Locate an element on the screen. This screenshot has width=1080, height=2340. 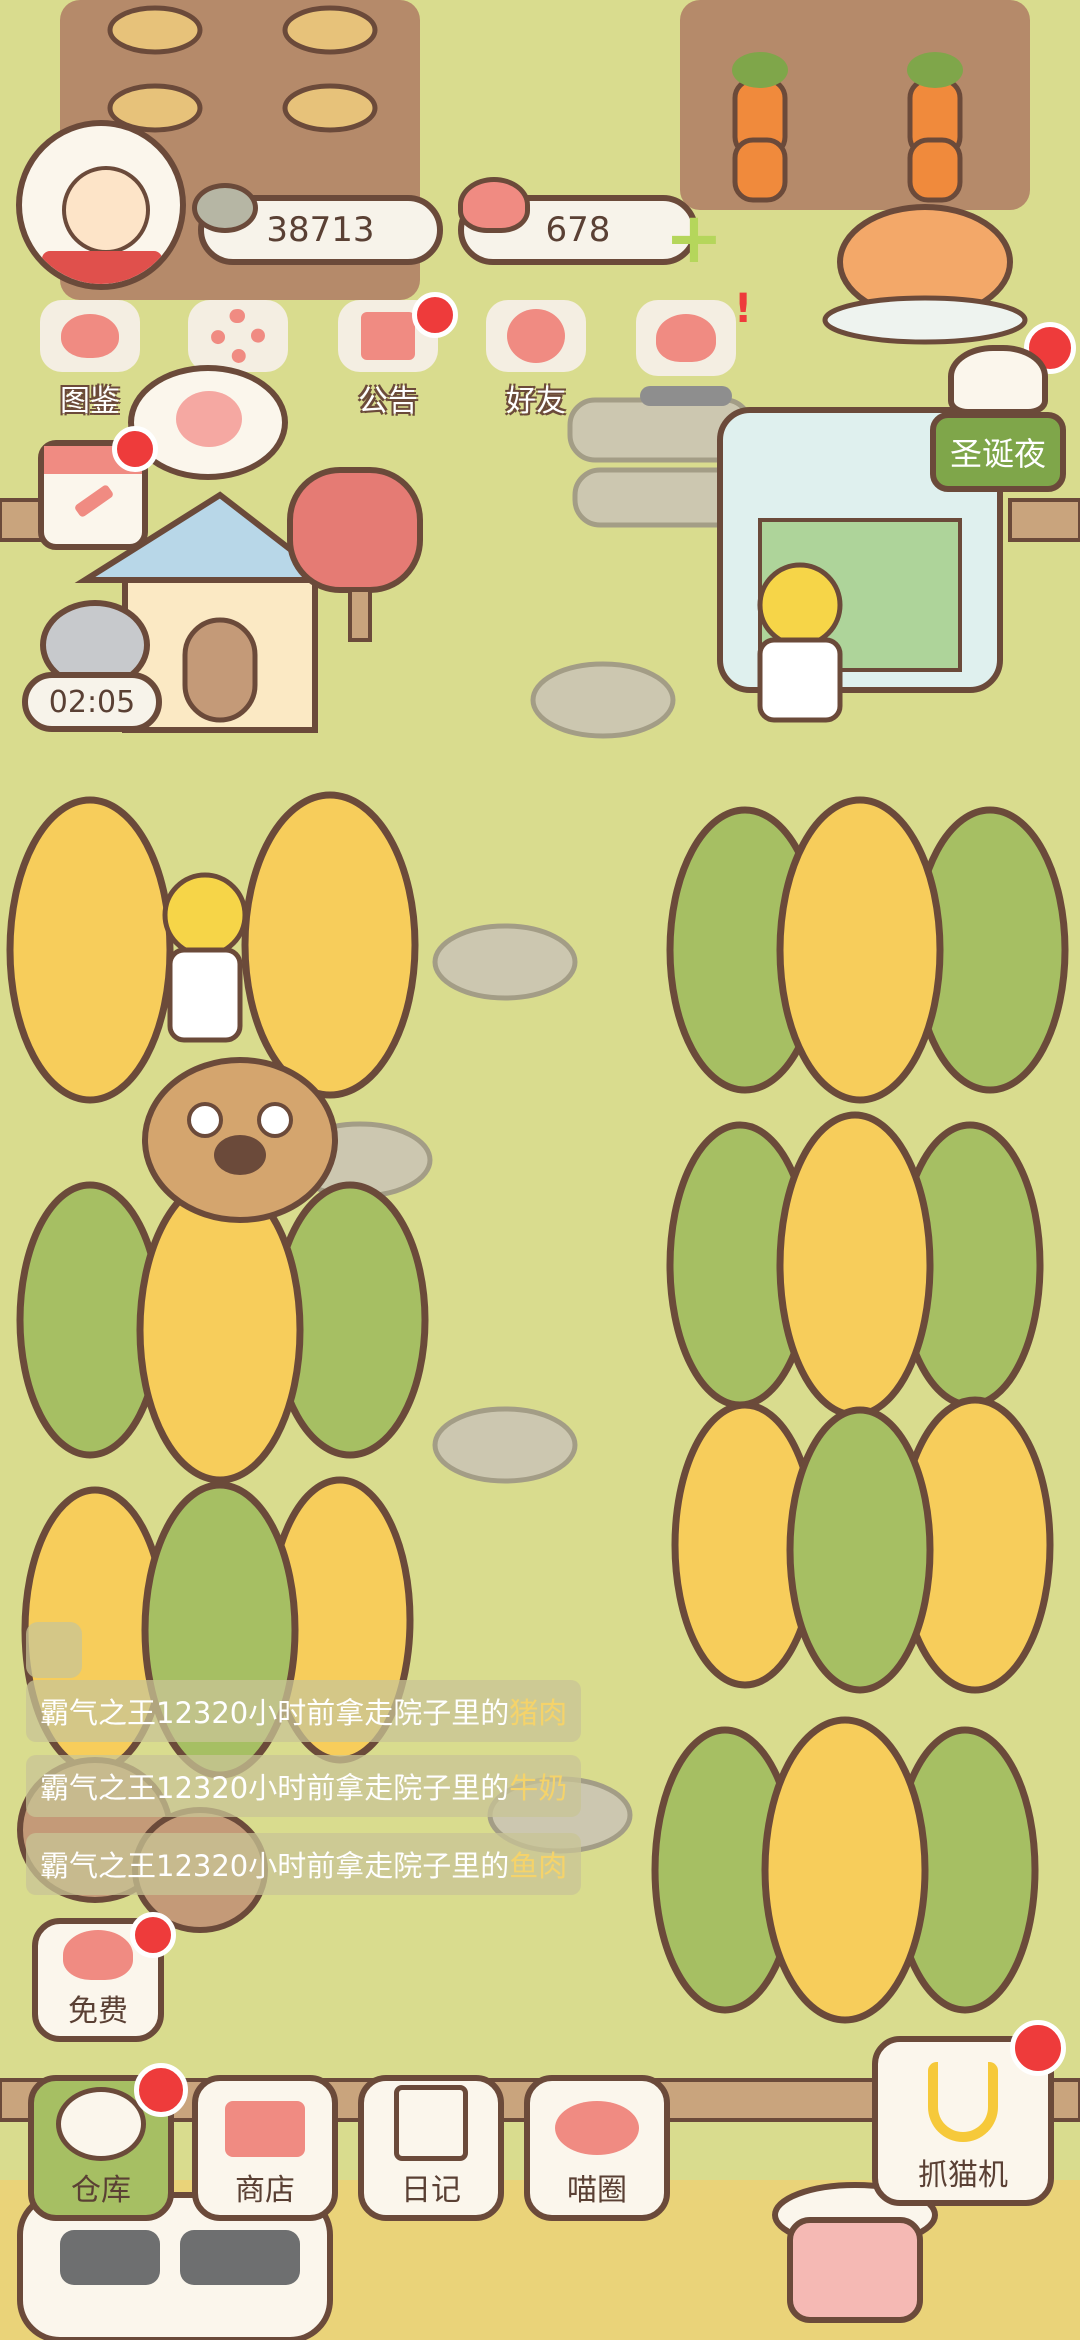
menu-hearts: ! is located at coordinates (689, 353).